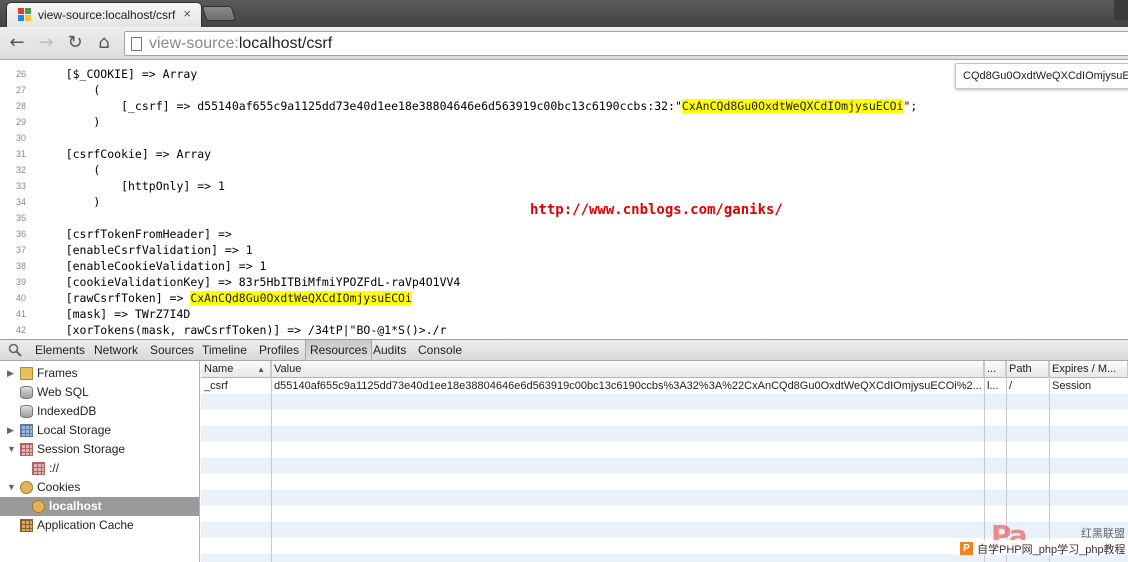  What do you see at coordinates (99, 373) in the screenshot?
I see `sidebar-item-frames: ▶ Frames` at bounding box center [99, 373].